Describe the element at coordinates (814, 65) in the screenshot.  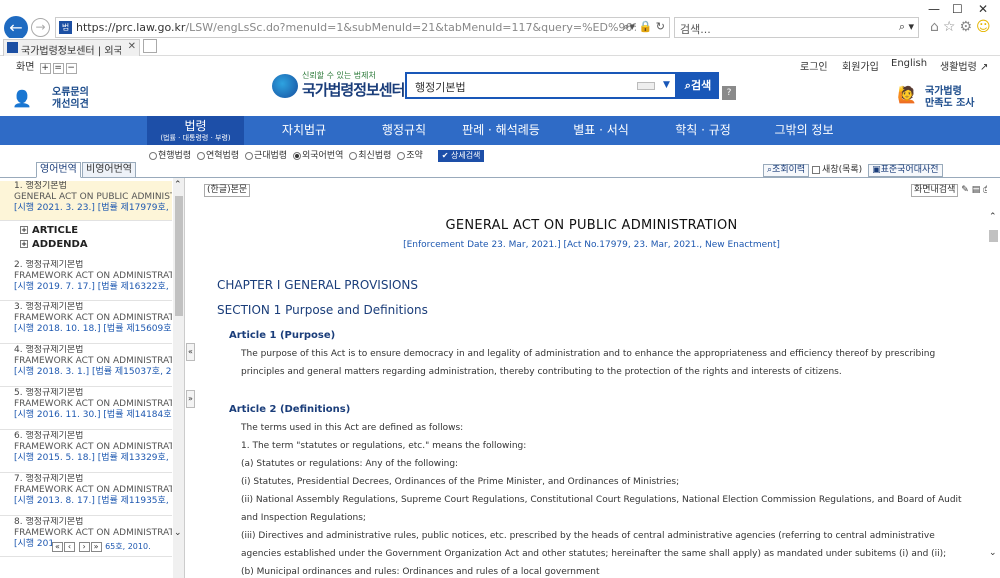
I see `login-link: 로그인` at that location.